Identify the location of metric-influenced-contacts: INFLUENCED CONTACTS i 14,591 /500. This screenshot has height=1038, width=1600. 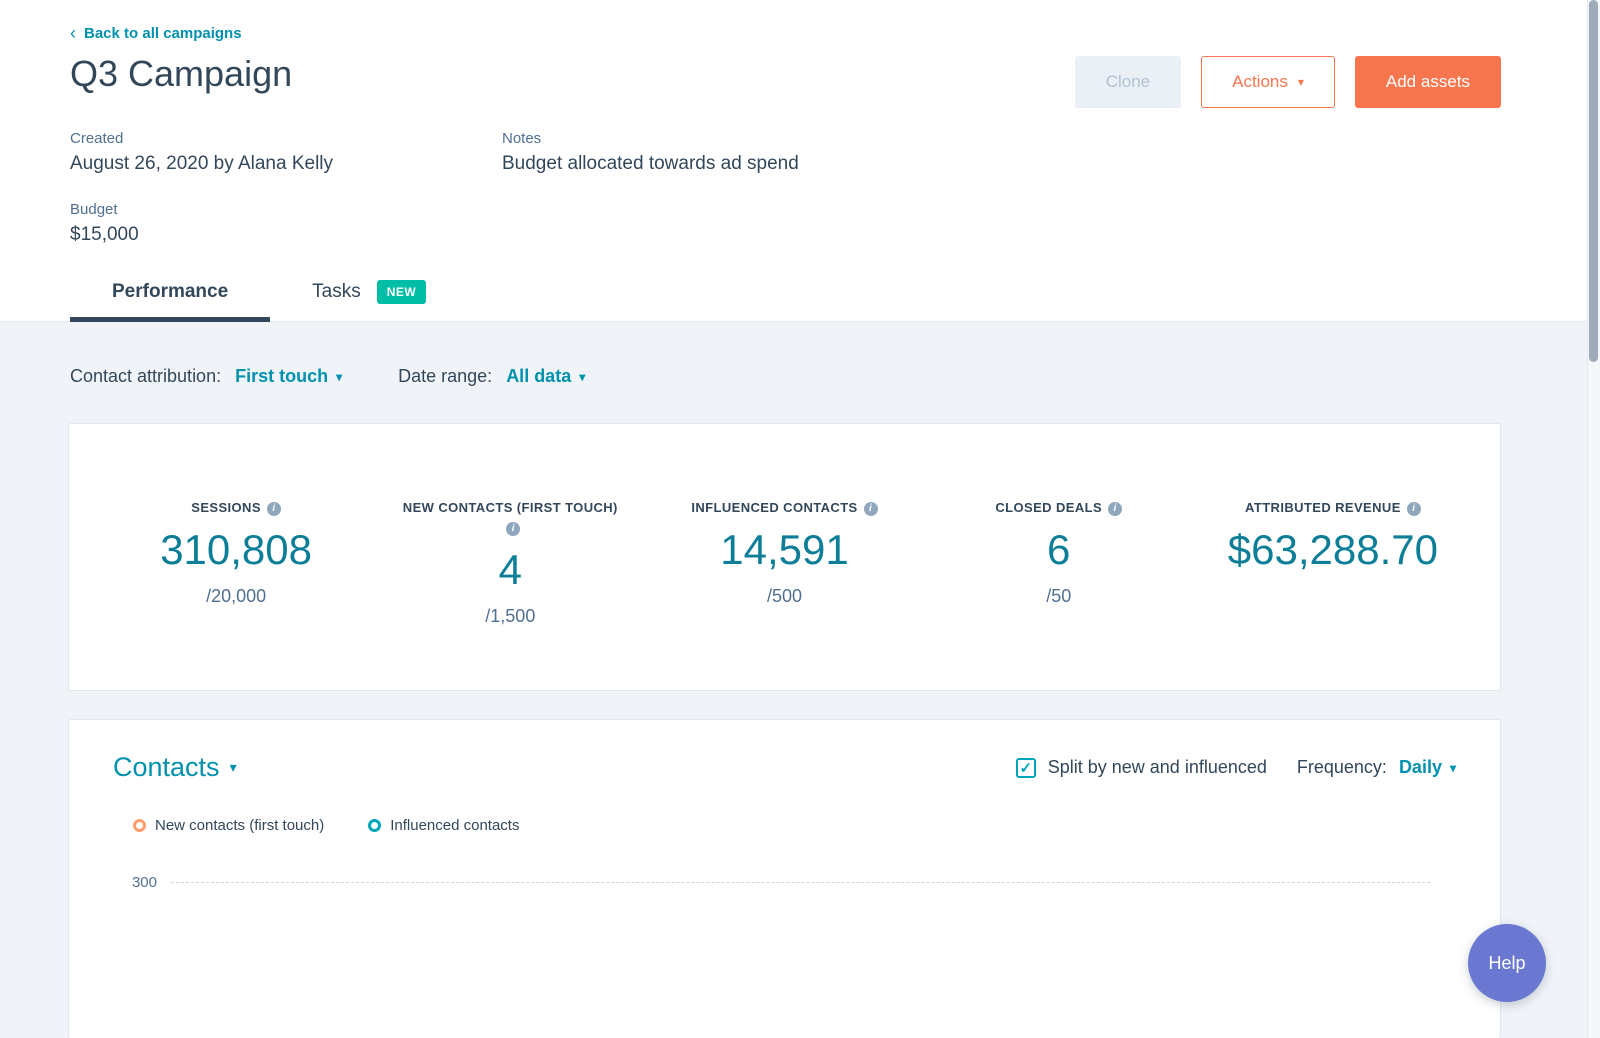
(784, 594).